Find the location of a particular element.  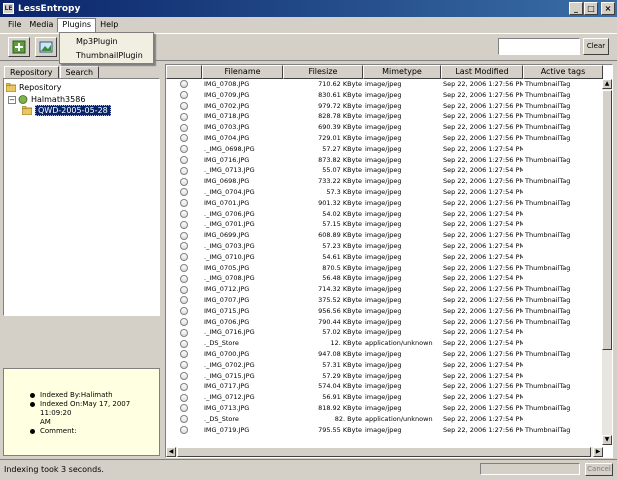

search-input is located at coordinates (539, 46).